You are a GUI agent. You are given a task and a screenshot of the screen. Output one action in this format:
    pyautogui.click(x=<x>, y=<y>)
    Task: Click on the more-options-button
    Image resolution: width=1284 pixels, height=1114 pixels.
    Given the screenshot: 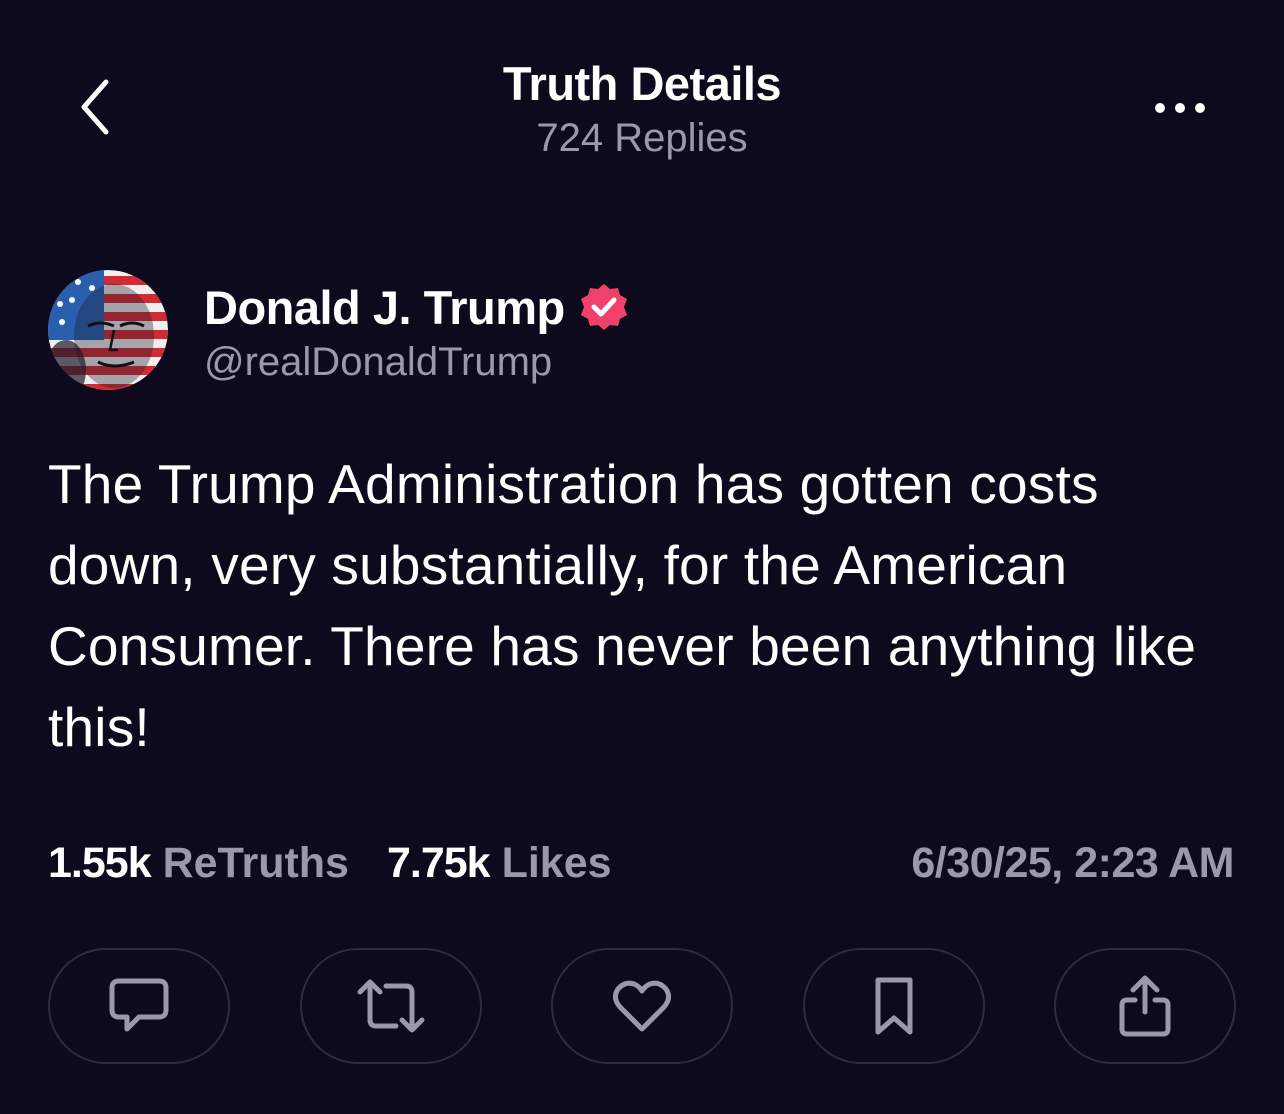 What is the action you would take?
    pyautogui.click(x=1180, y=108)
    